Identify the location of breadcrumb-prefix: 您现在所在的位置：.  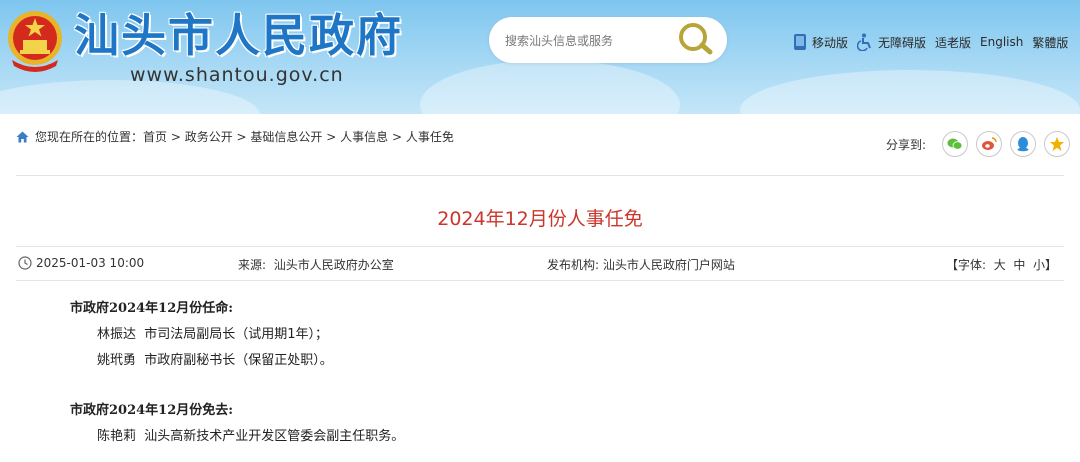
(89, 137).